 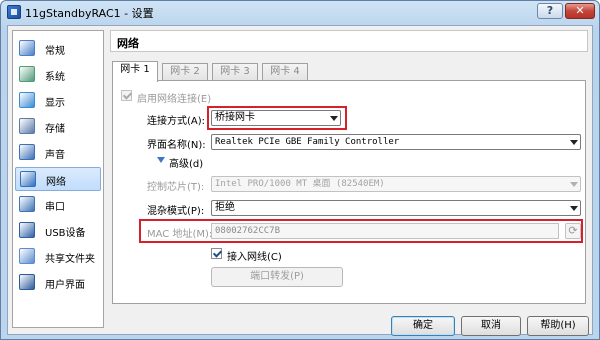 What do you see at coordinates (65, 233) in the screenshot?
I see `sidebar-item-label: USB设备` at bounding box center [65, 233].